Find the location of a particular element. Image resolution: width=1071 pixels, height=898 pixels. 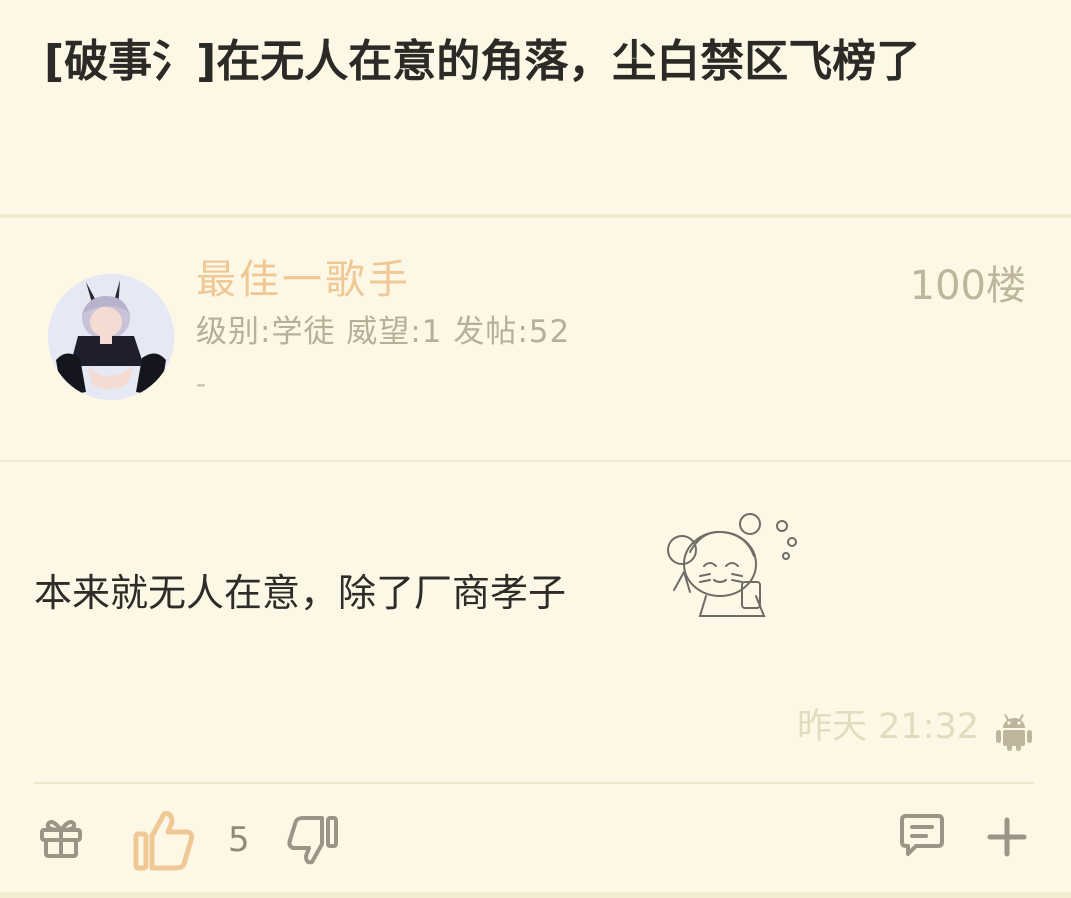

thread-title: [破事氵]在无人在意的角落，尘白禁区飞榜了 is located at coordinates (482, 61).